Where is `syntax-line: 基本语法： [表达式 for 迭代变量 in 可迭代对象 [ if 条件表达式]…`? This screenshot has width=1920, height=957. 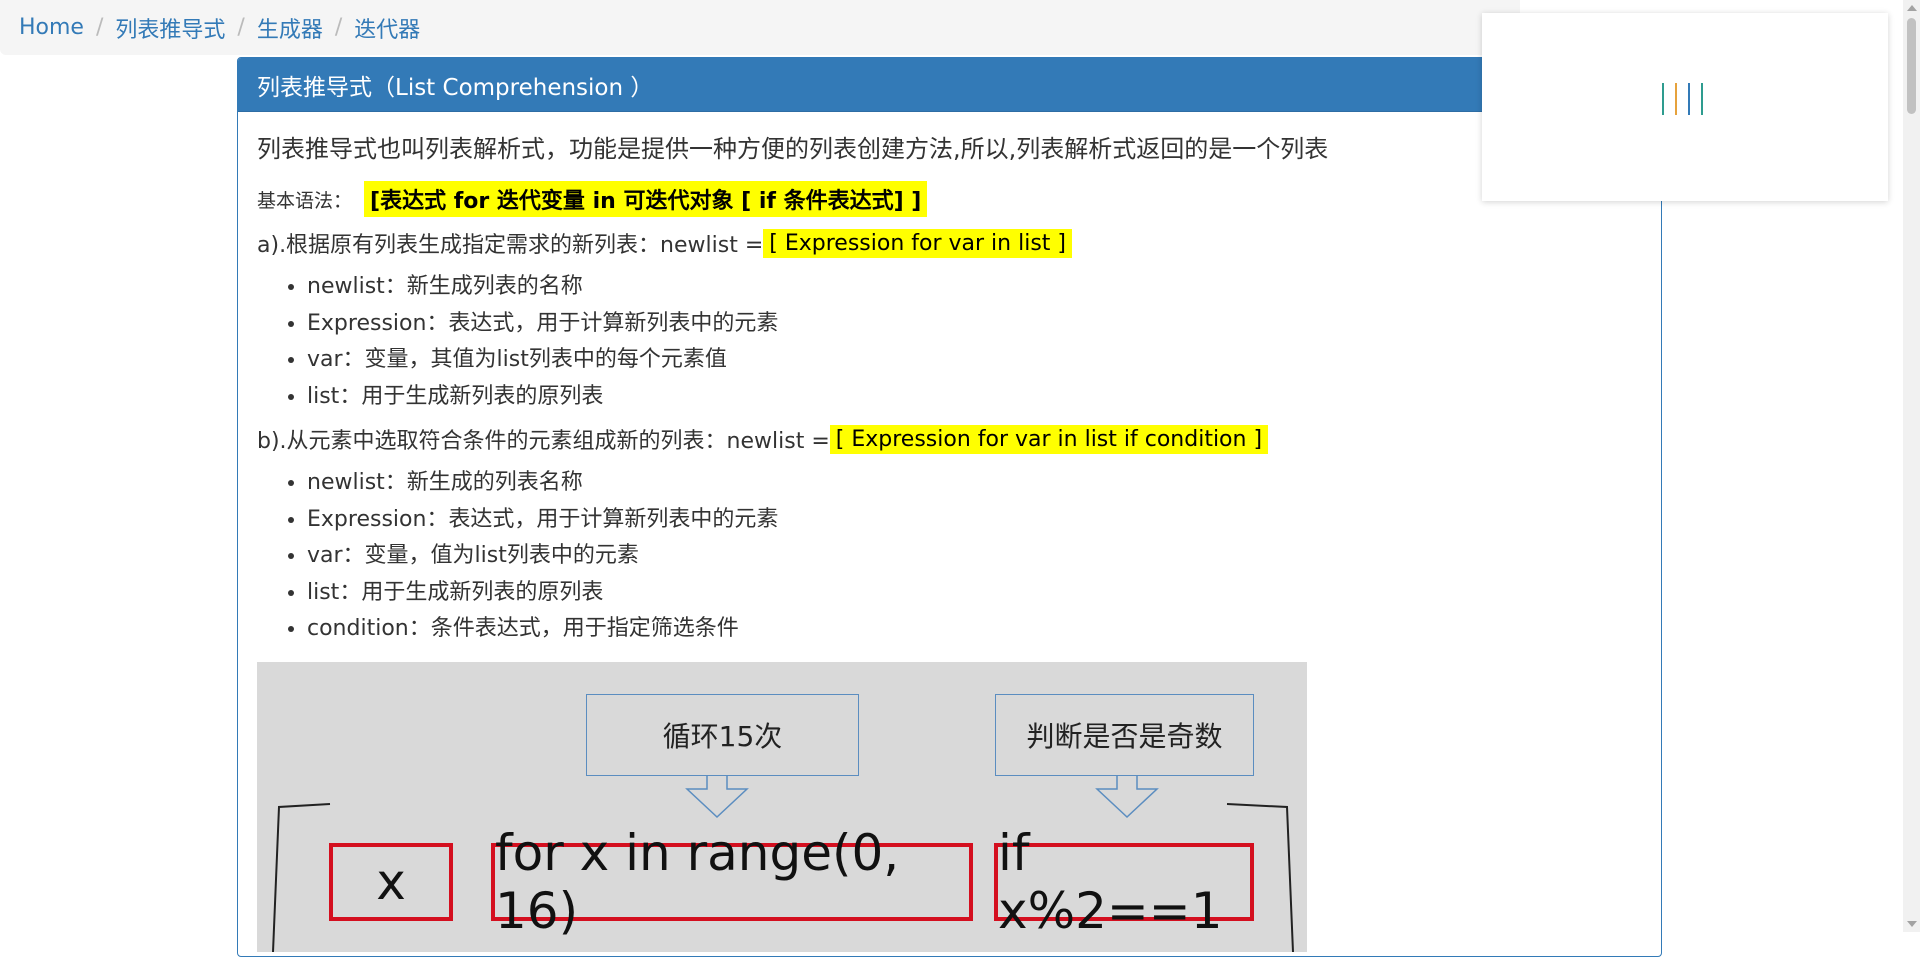 syntax-line: 基本语法： [表达式 for 迭代变量 in 可迭代对象 [ if 条件表达式]… is located at coordinates (949, 199).